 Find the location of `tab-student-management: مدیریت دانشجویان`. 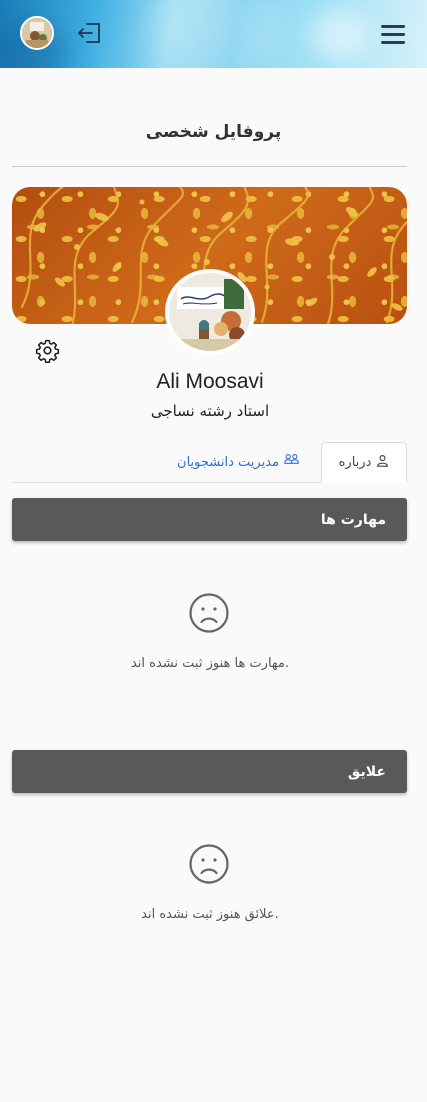

tab-student-management: مدیریت دانشجویان is located at coordinates (238, 462).